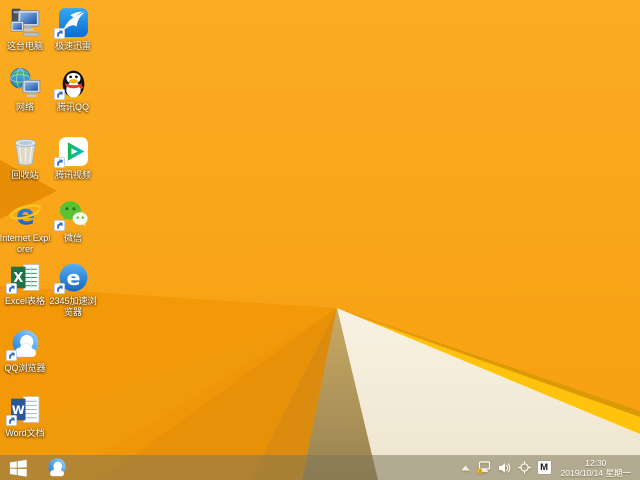 This screenshot has width=640, height=480. What do you see at coordinates (24, 277) in the screenshot?
I see `excel-icon: X` at bounding box center [24, 277].